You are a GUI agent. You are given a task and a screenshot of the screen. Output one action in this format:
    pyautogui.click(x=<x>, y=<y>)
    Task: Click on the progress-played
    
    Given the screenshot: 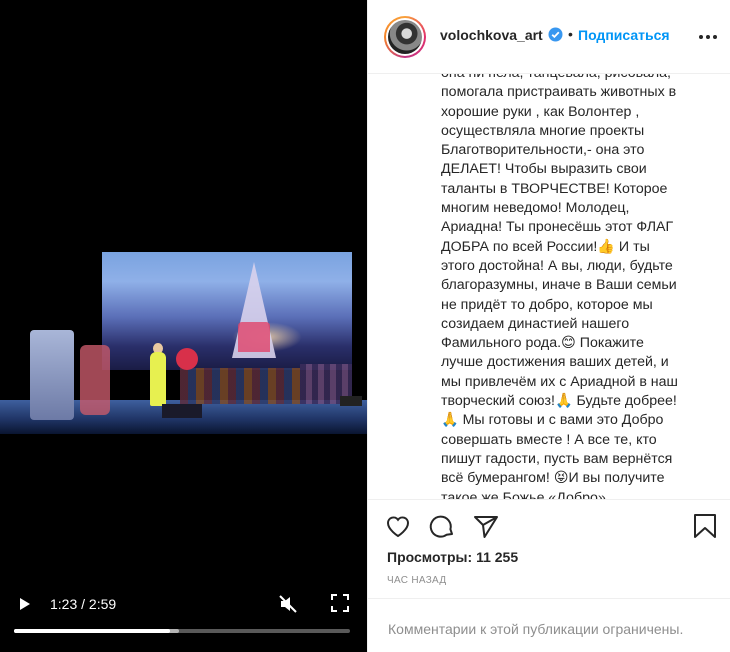 What is the action you would take?
    pyautogui.click(x=92, y=631)
    